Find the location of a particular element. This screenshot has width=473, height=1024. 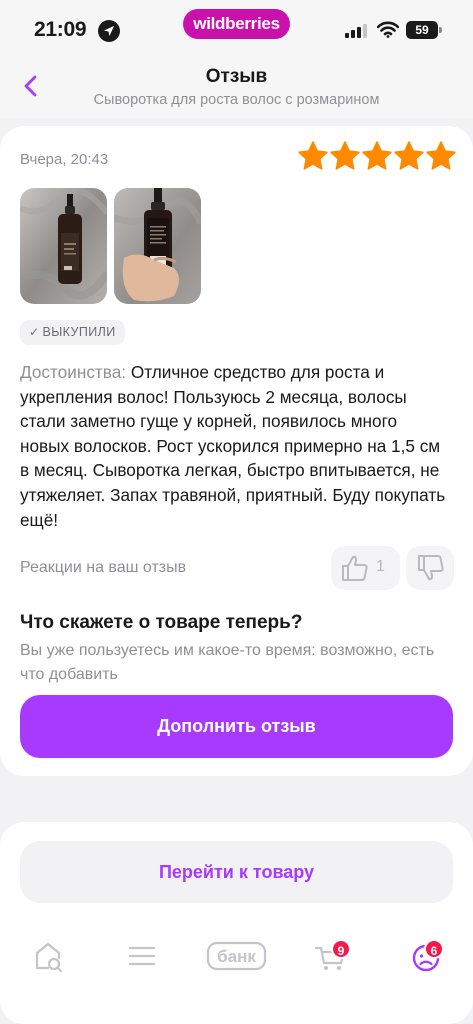

tab-bar: банк 9 6 is located at coordinates (236, 958).